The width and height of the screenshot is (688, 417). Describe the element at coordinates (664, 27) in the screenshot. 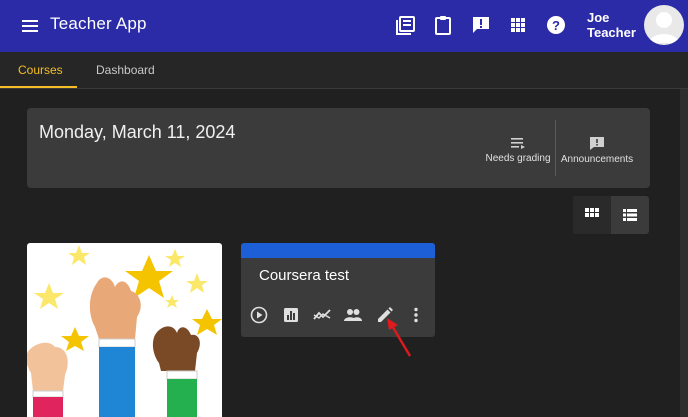

I see `person-icon` at that location.